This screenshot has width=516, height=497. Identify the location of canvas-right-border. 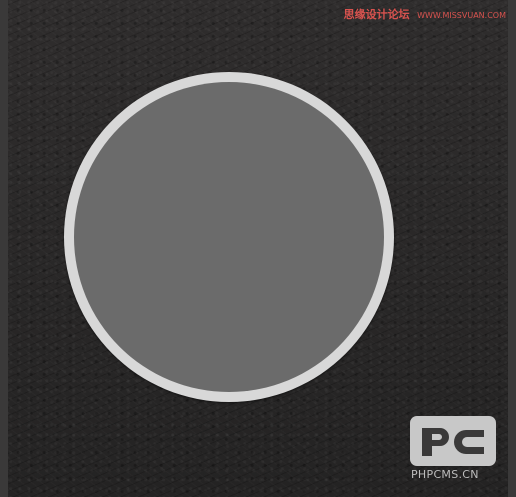
(512, 248).